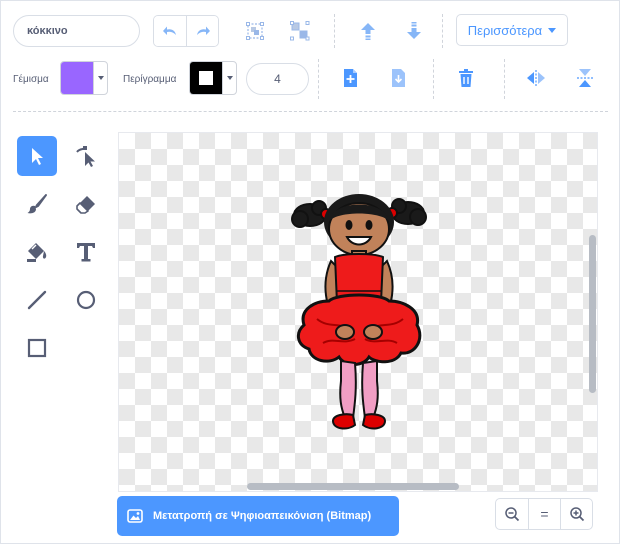 Image resolution: width=620 pixels, height=544 pixels. Describe the element at coordinates (31, 79) in the screenshot. I see `fill-label: Γέμισμα` at that location.